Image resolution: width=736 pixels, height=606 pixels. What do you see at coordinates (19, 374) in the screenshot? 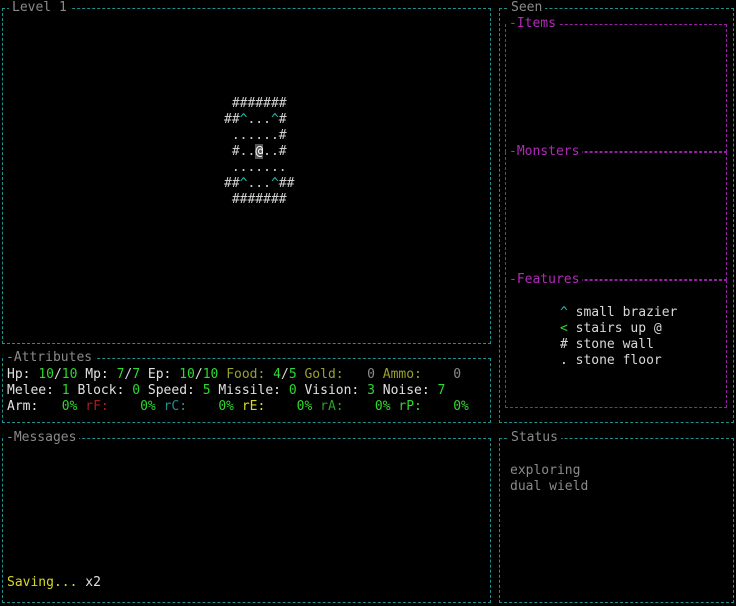
I see `hp-label: Hp:` at bounding box center [19, 374].